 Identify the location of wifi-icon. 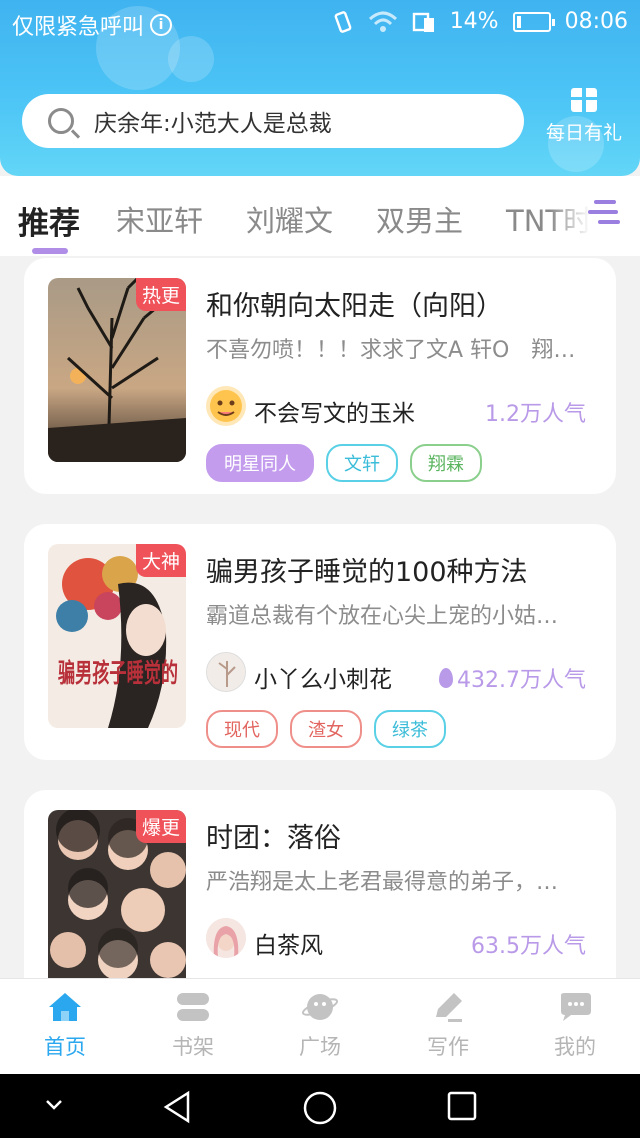
(382, 21).